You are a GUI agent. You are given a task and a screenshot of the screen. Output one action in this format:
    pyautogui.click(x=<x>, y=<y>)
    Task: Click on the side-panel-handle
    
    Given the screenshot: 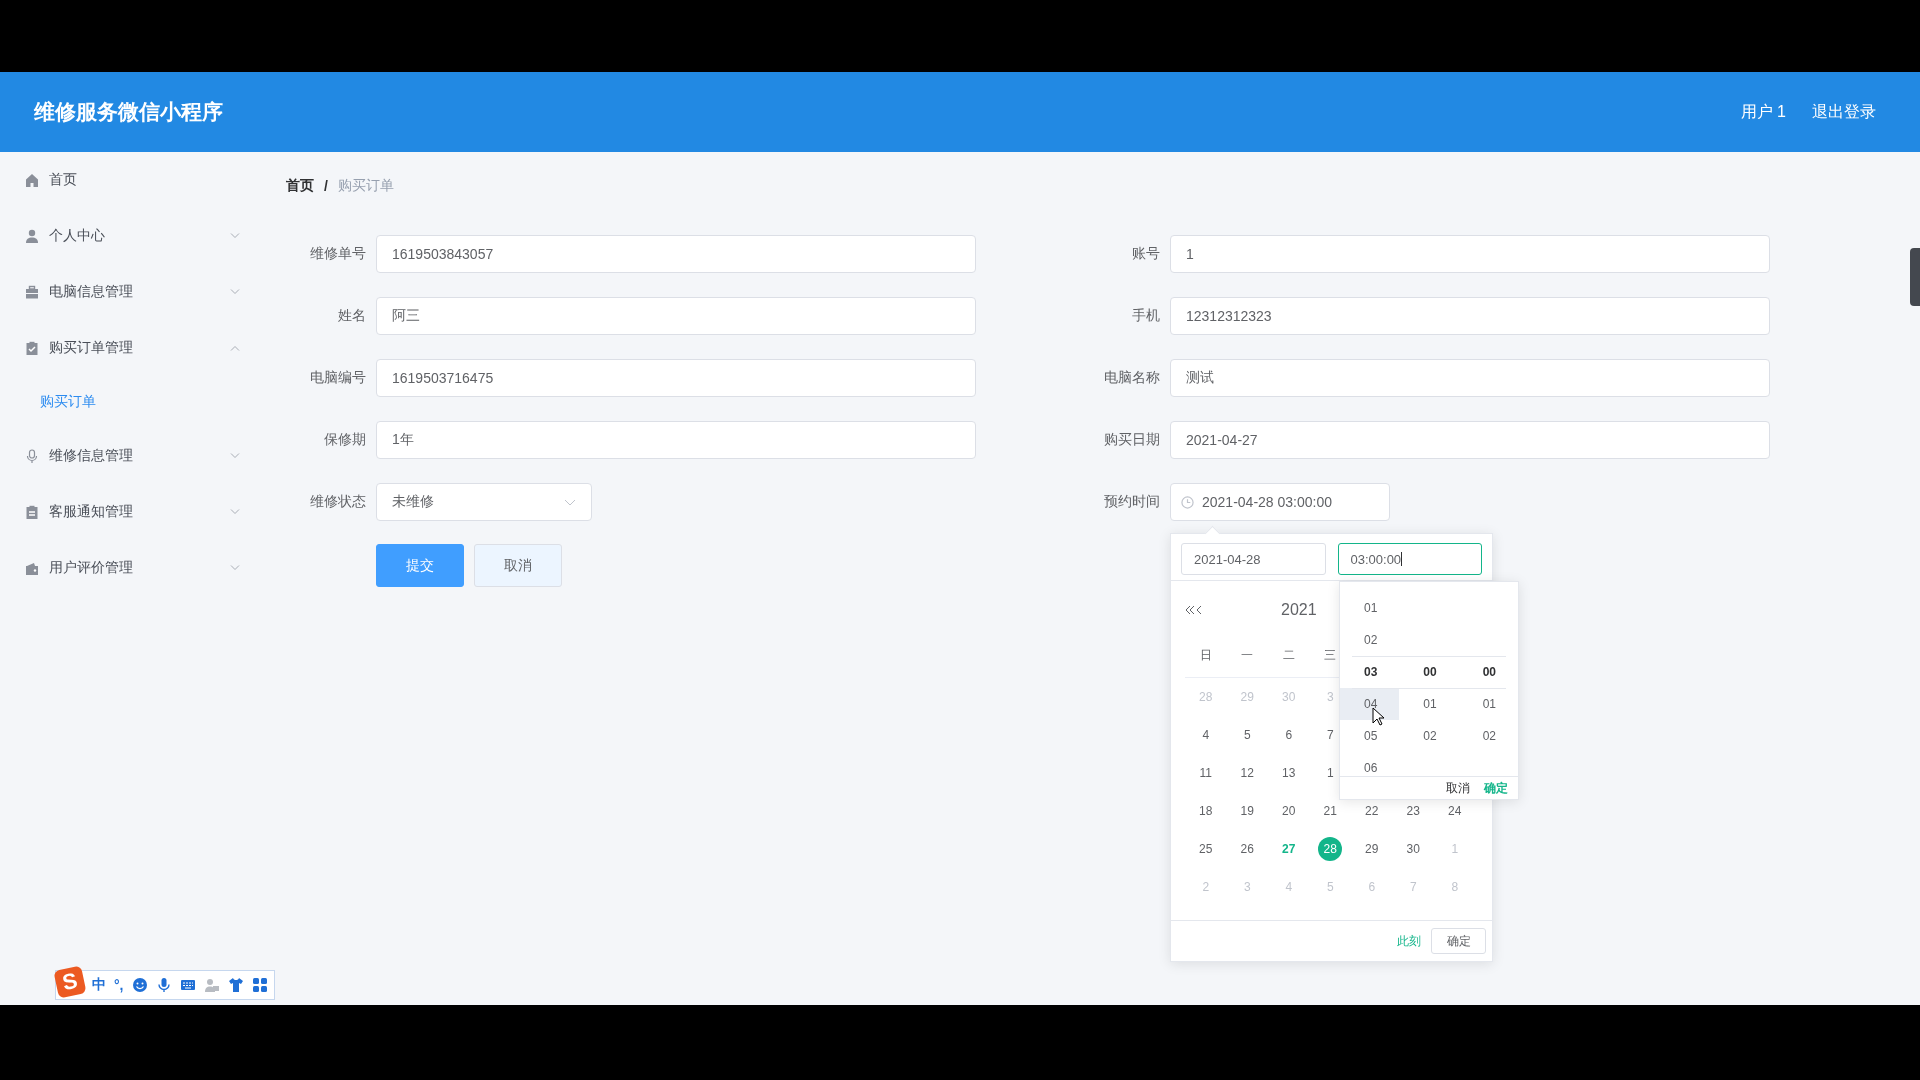 What is the action you would take?
    pyautogui.click(x=1915, y=277)
    